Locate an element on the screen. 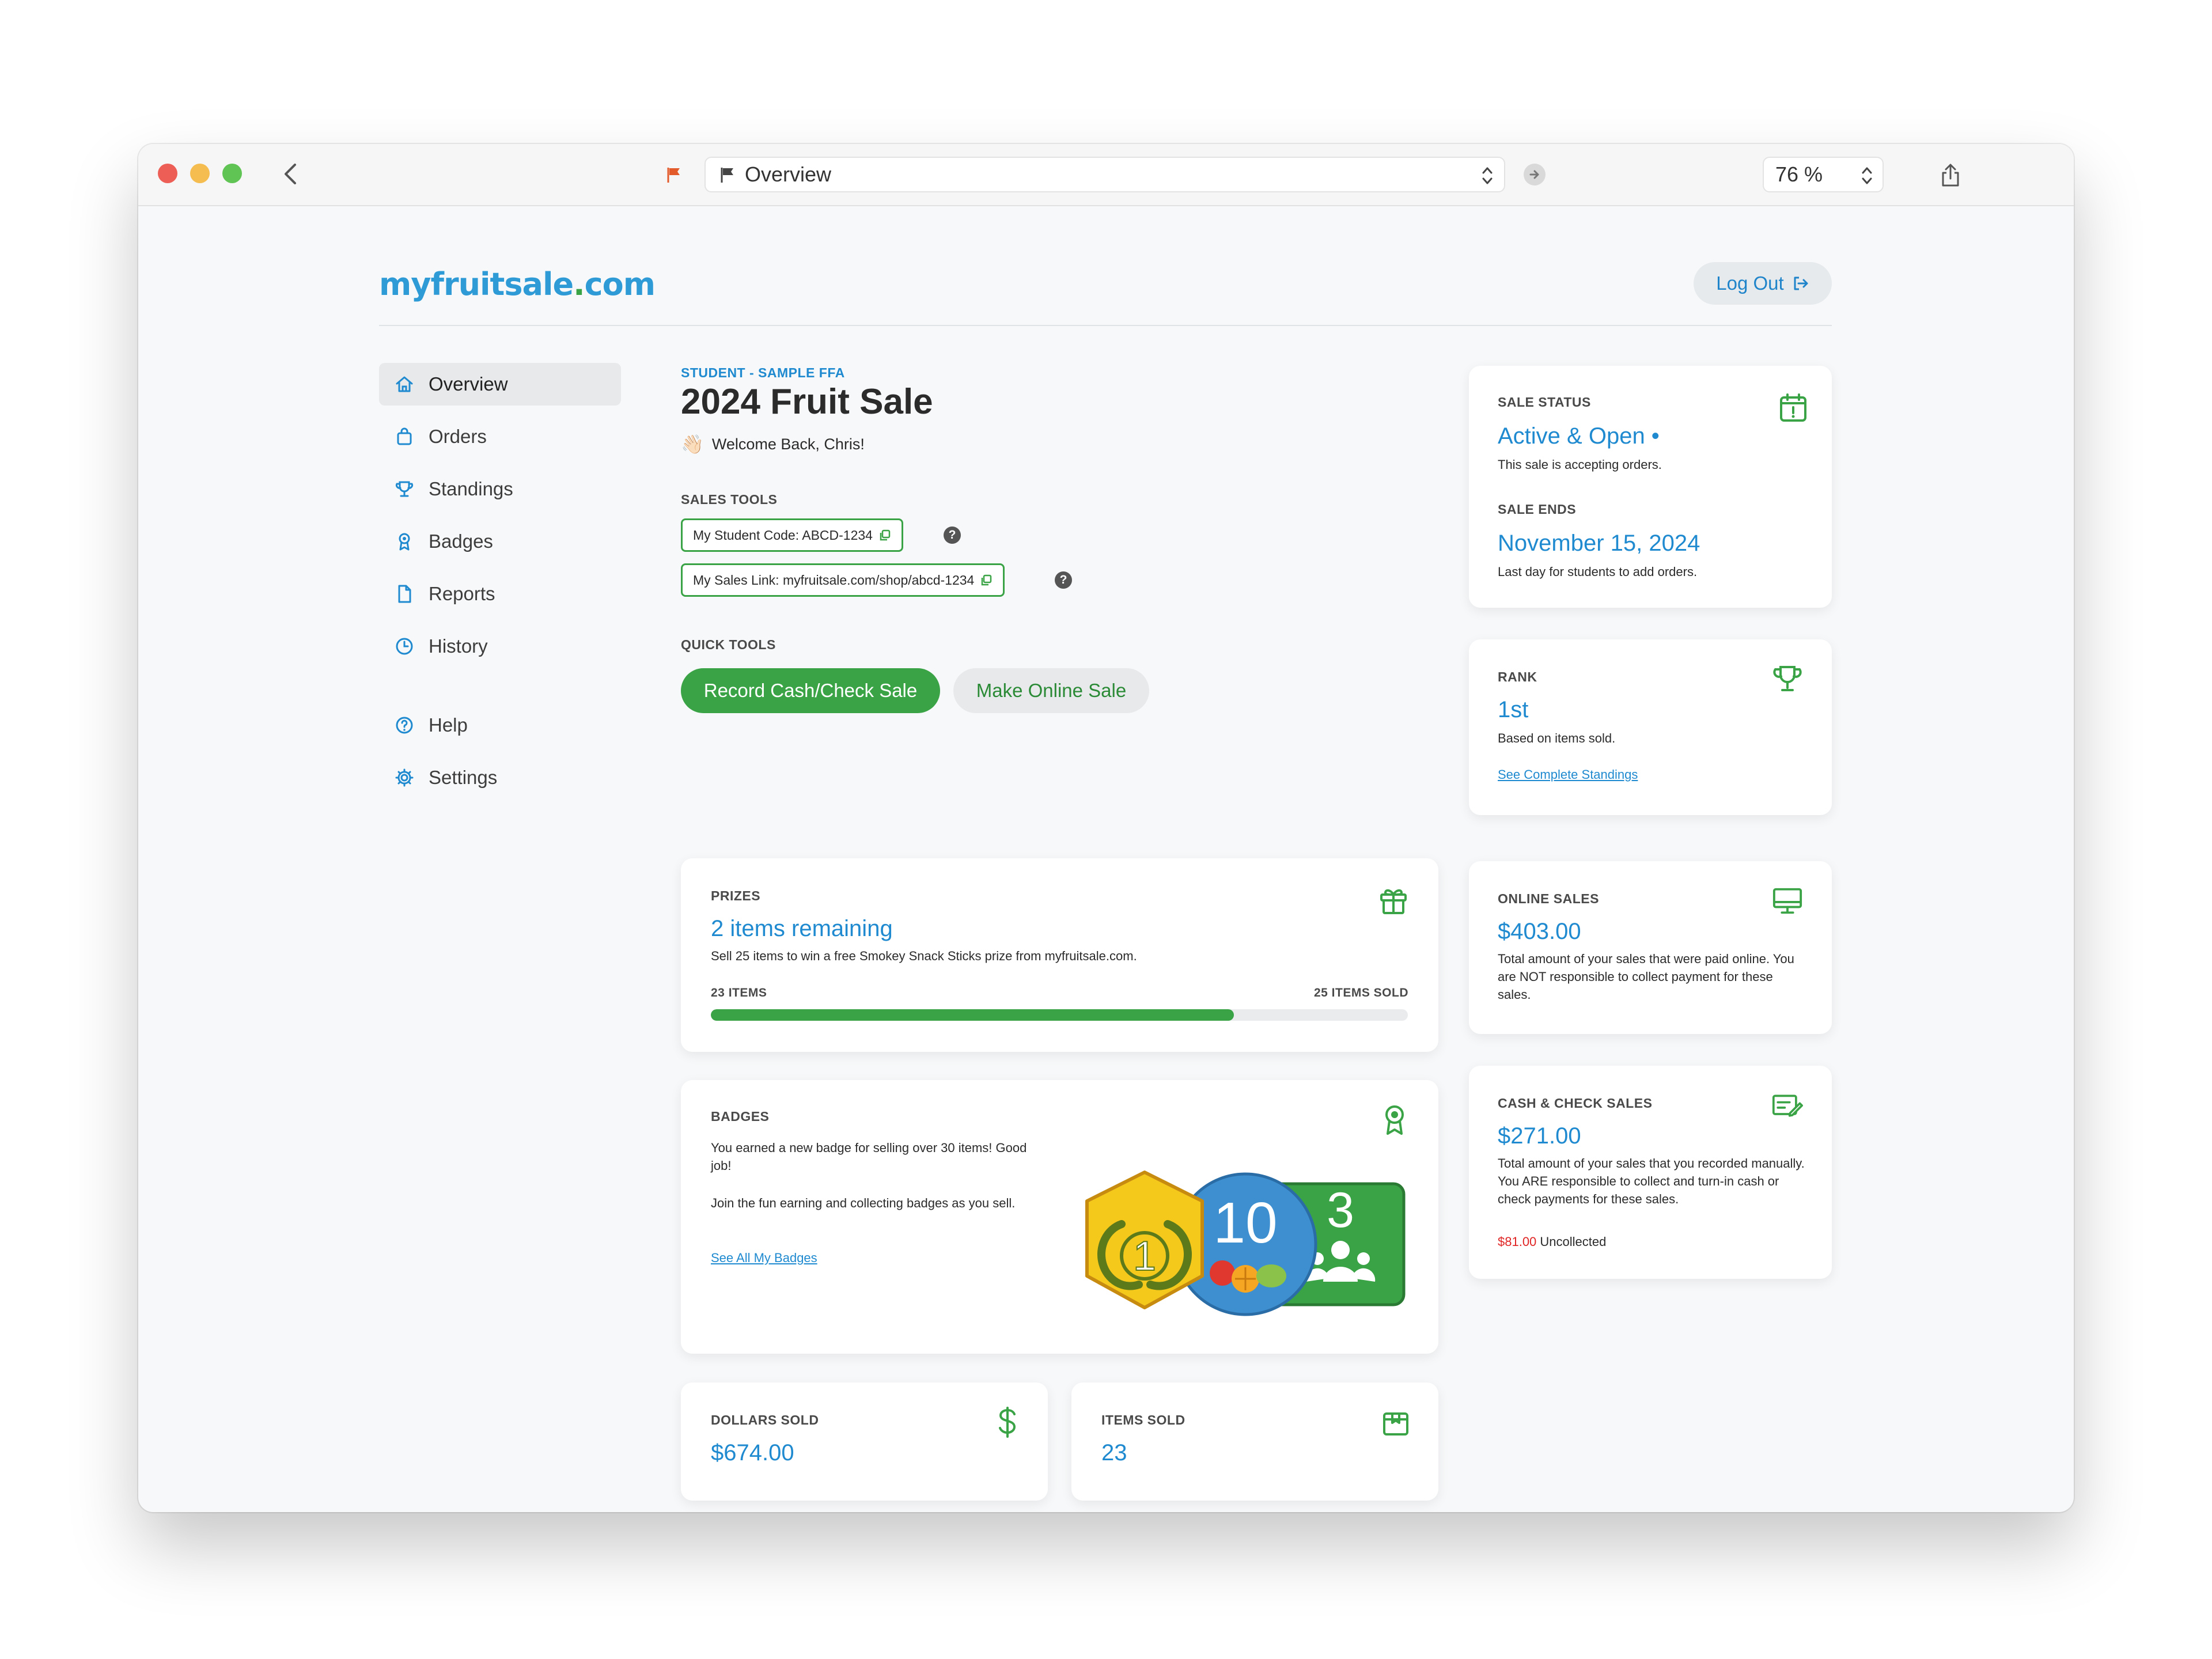  online-sales-label: ONLINE SALES is located at coordinates (1548, 898).